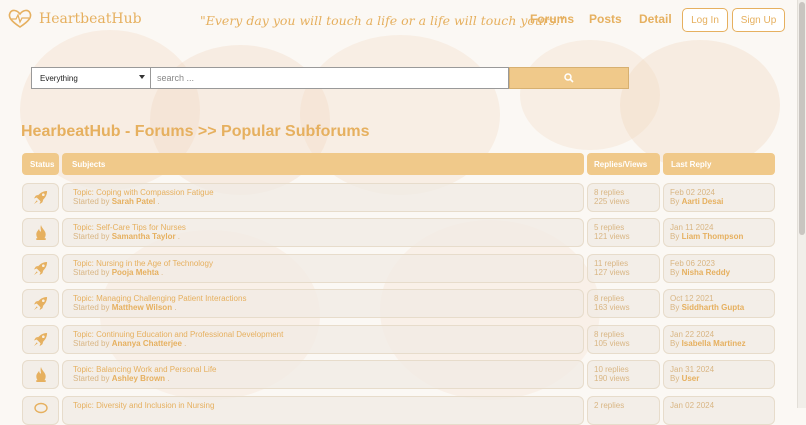 The width and height of the screenshot is (806, 425). I want to click on table-row-last-reply: Jan 02 2024, so click(719, 410).